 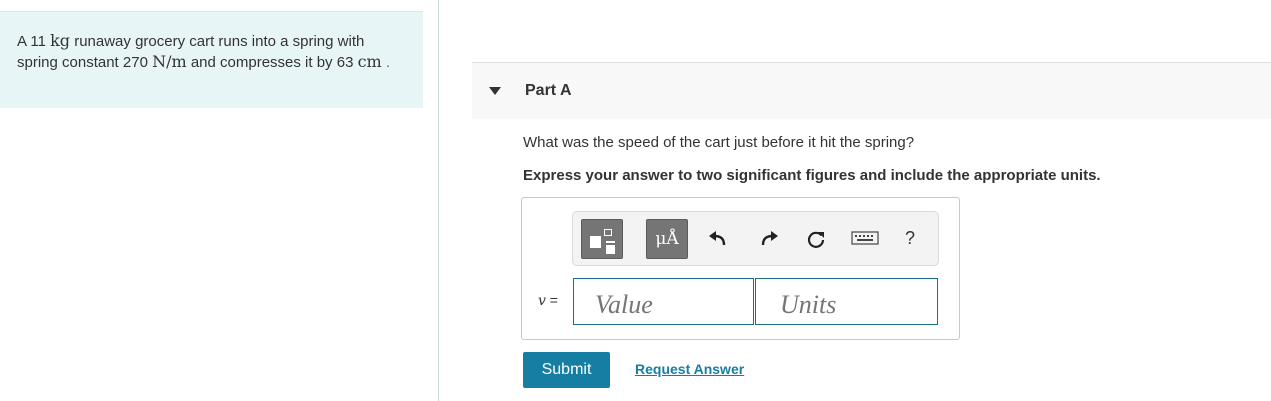 What do you see at coordinates (548, 90) in the screenshot?
I see `part-title: Part A` at bounding box center [548, 90].